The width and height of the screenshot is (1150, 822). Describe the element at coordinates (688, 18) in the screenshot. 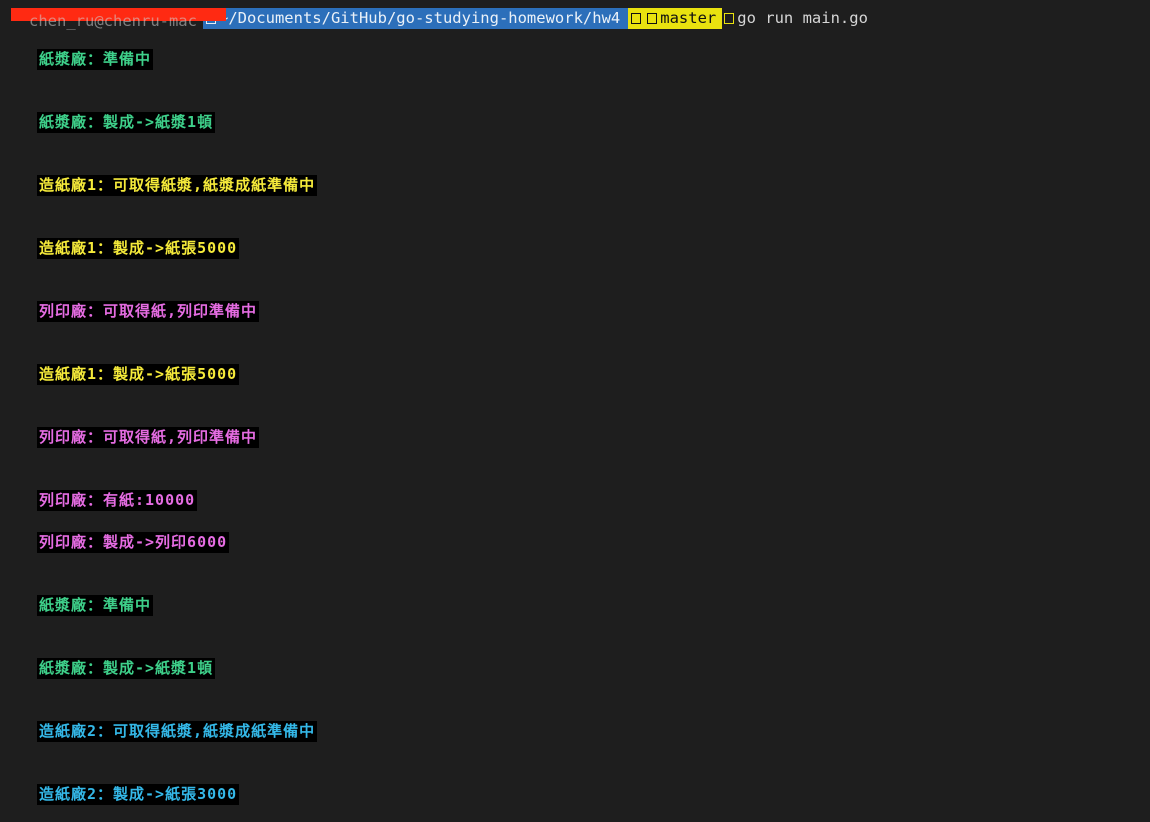

I see `prompt-git-branch: master` at that location.